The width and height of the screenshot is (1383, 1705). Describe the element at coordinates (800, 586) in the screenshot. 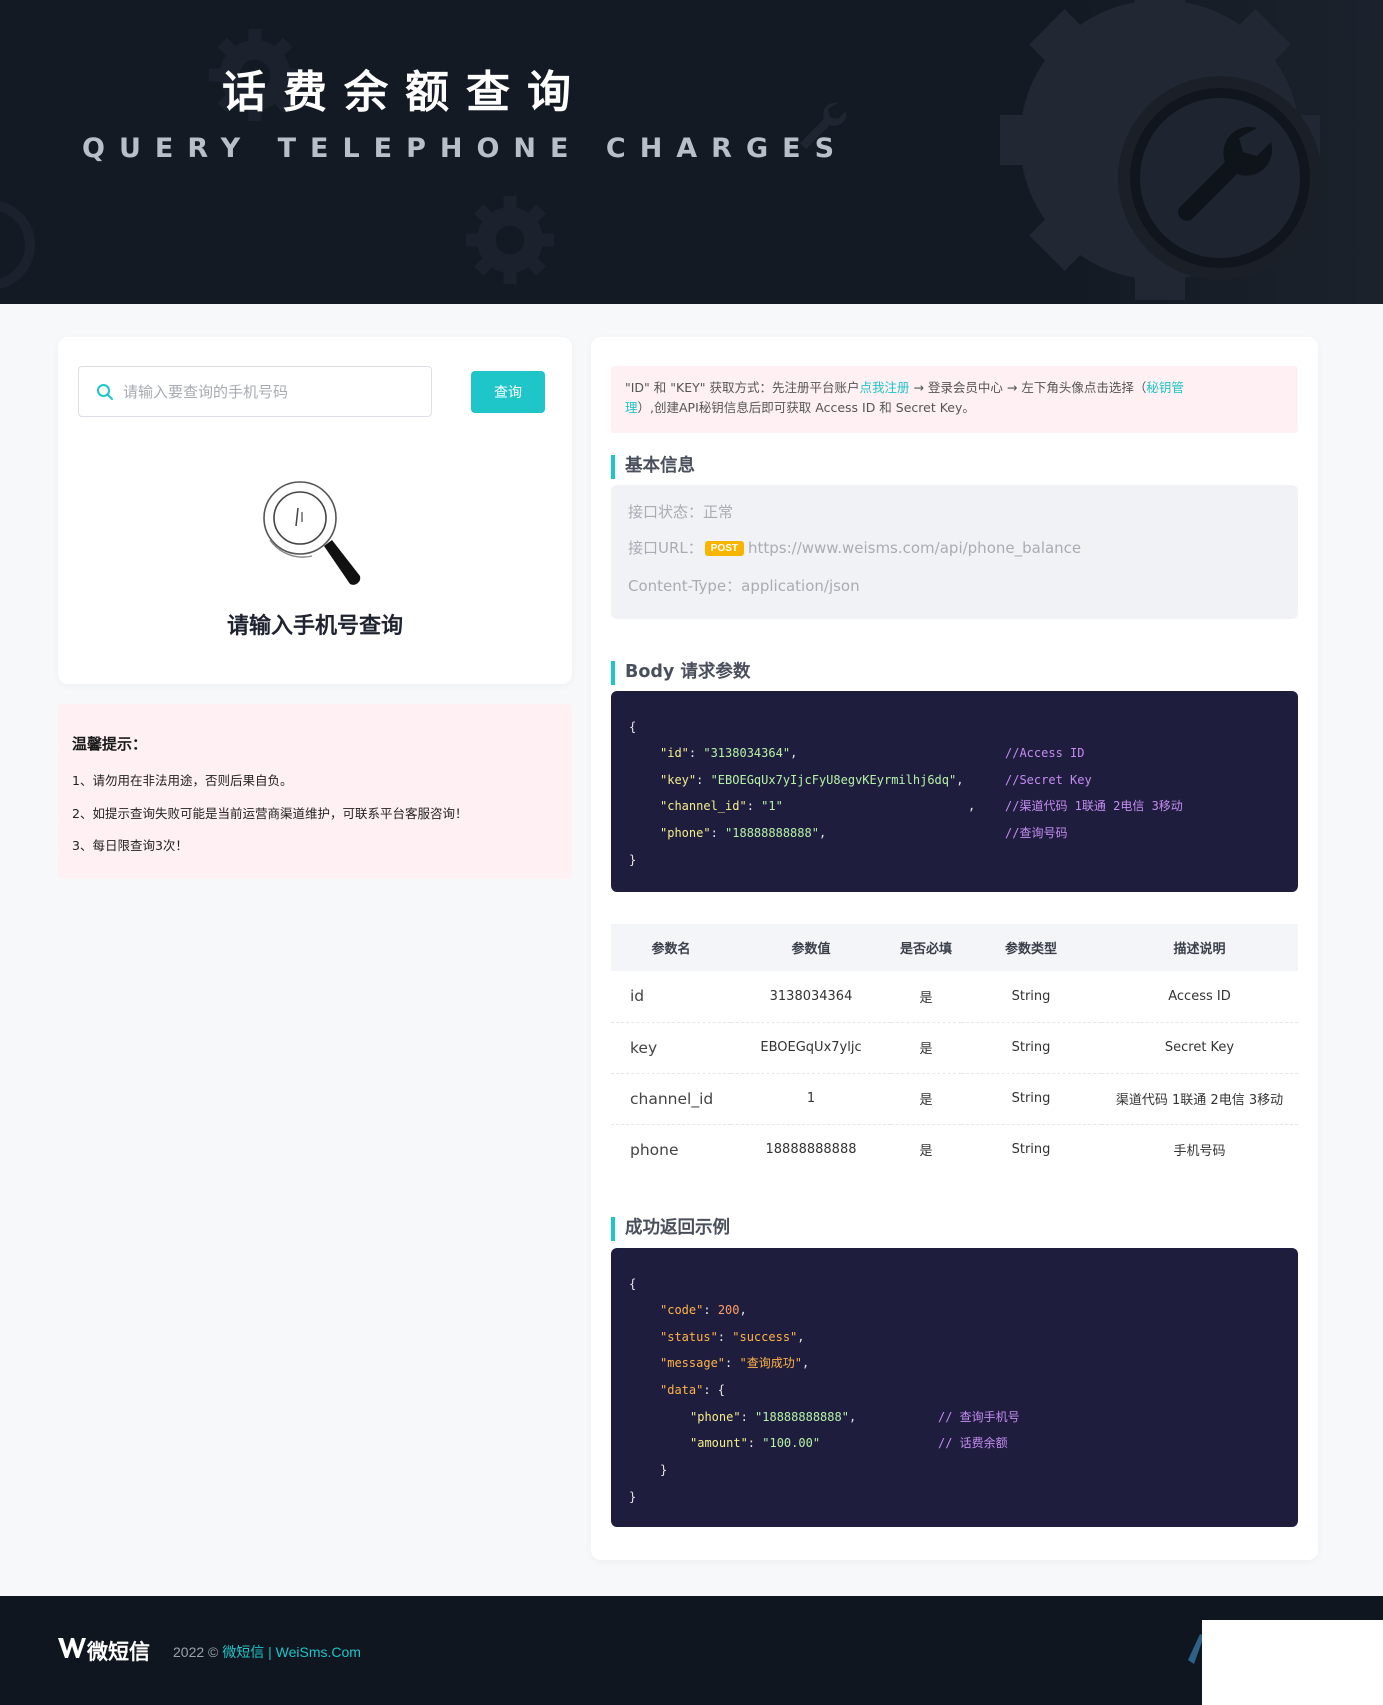

I see `content-type-value: application/json` at that location.